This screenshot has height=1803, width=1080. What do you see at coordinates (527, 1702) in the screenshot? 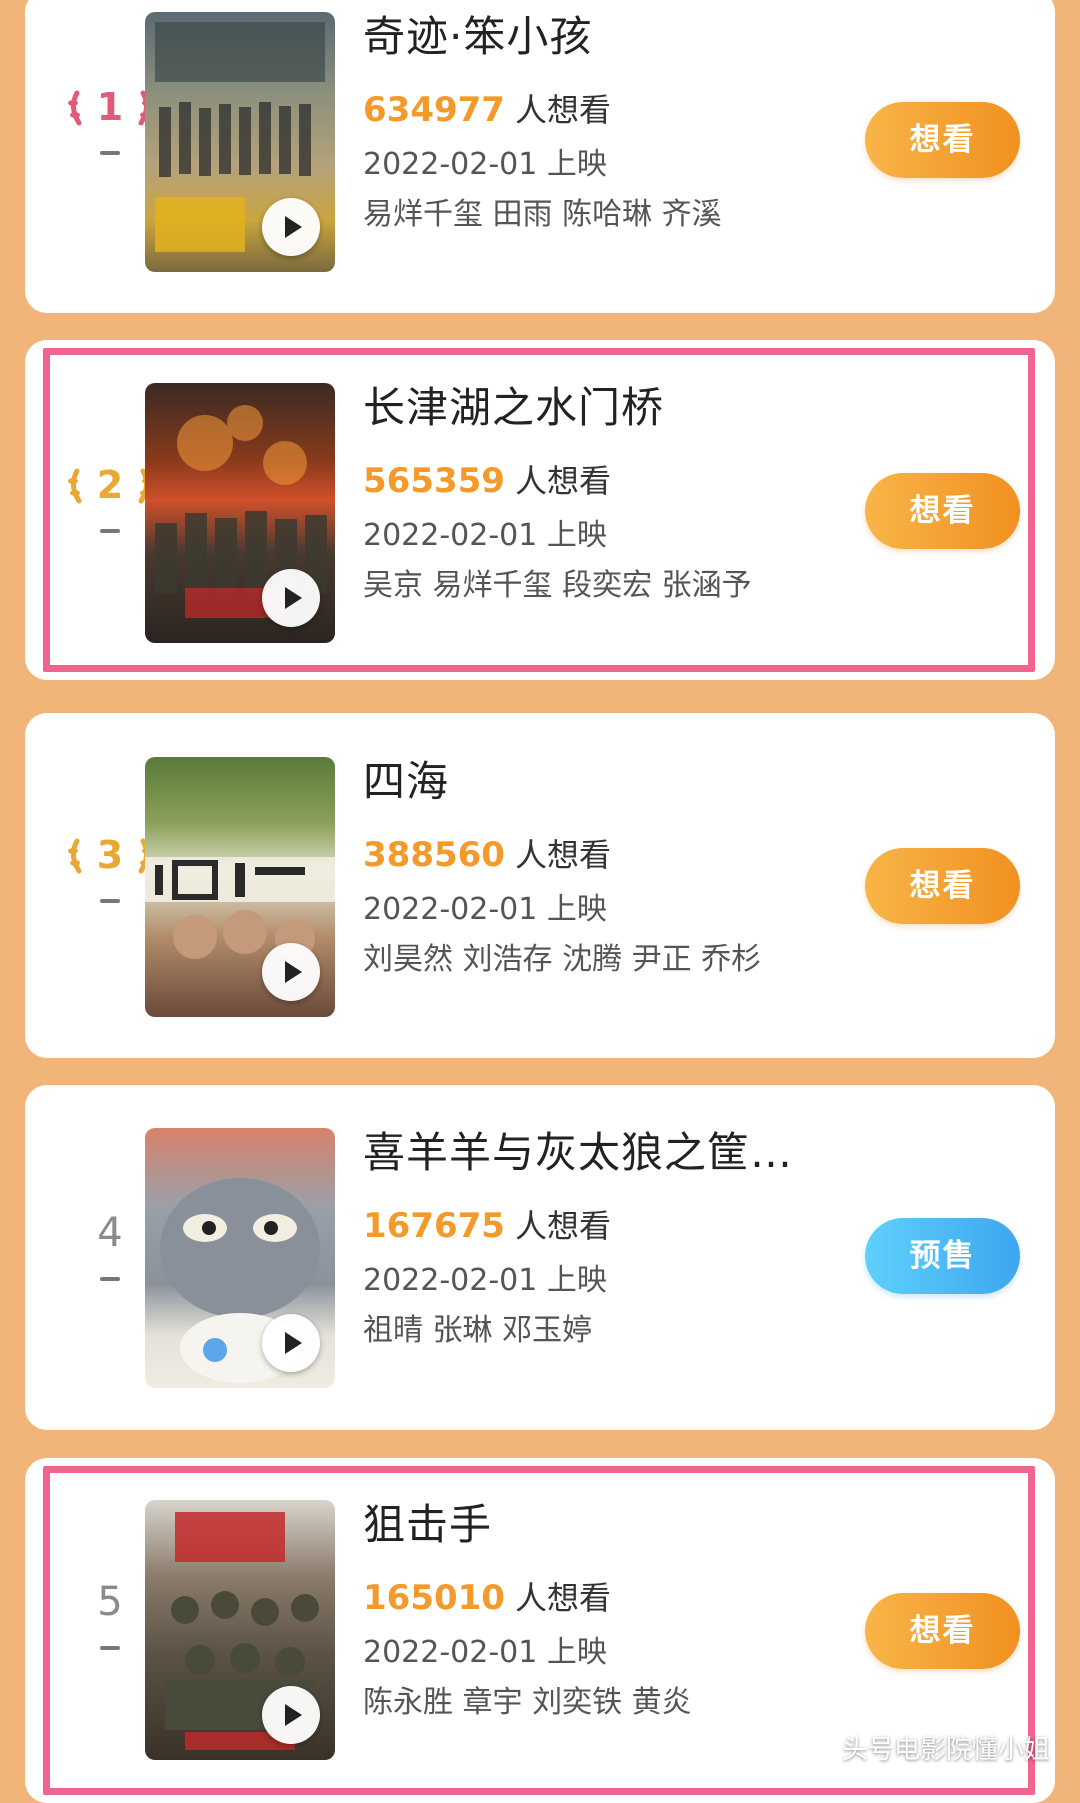
I see `cast-list: 陈永胜 章宇 刘奕铁 黄炎` at bounding box center [527, 1702].